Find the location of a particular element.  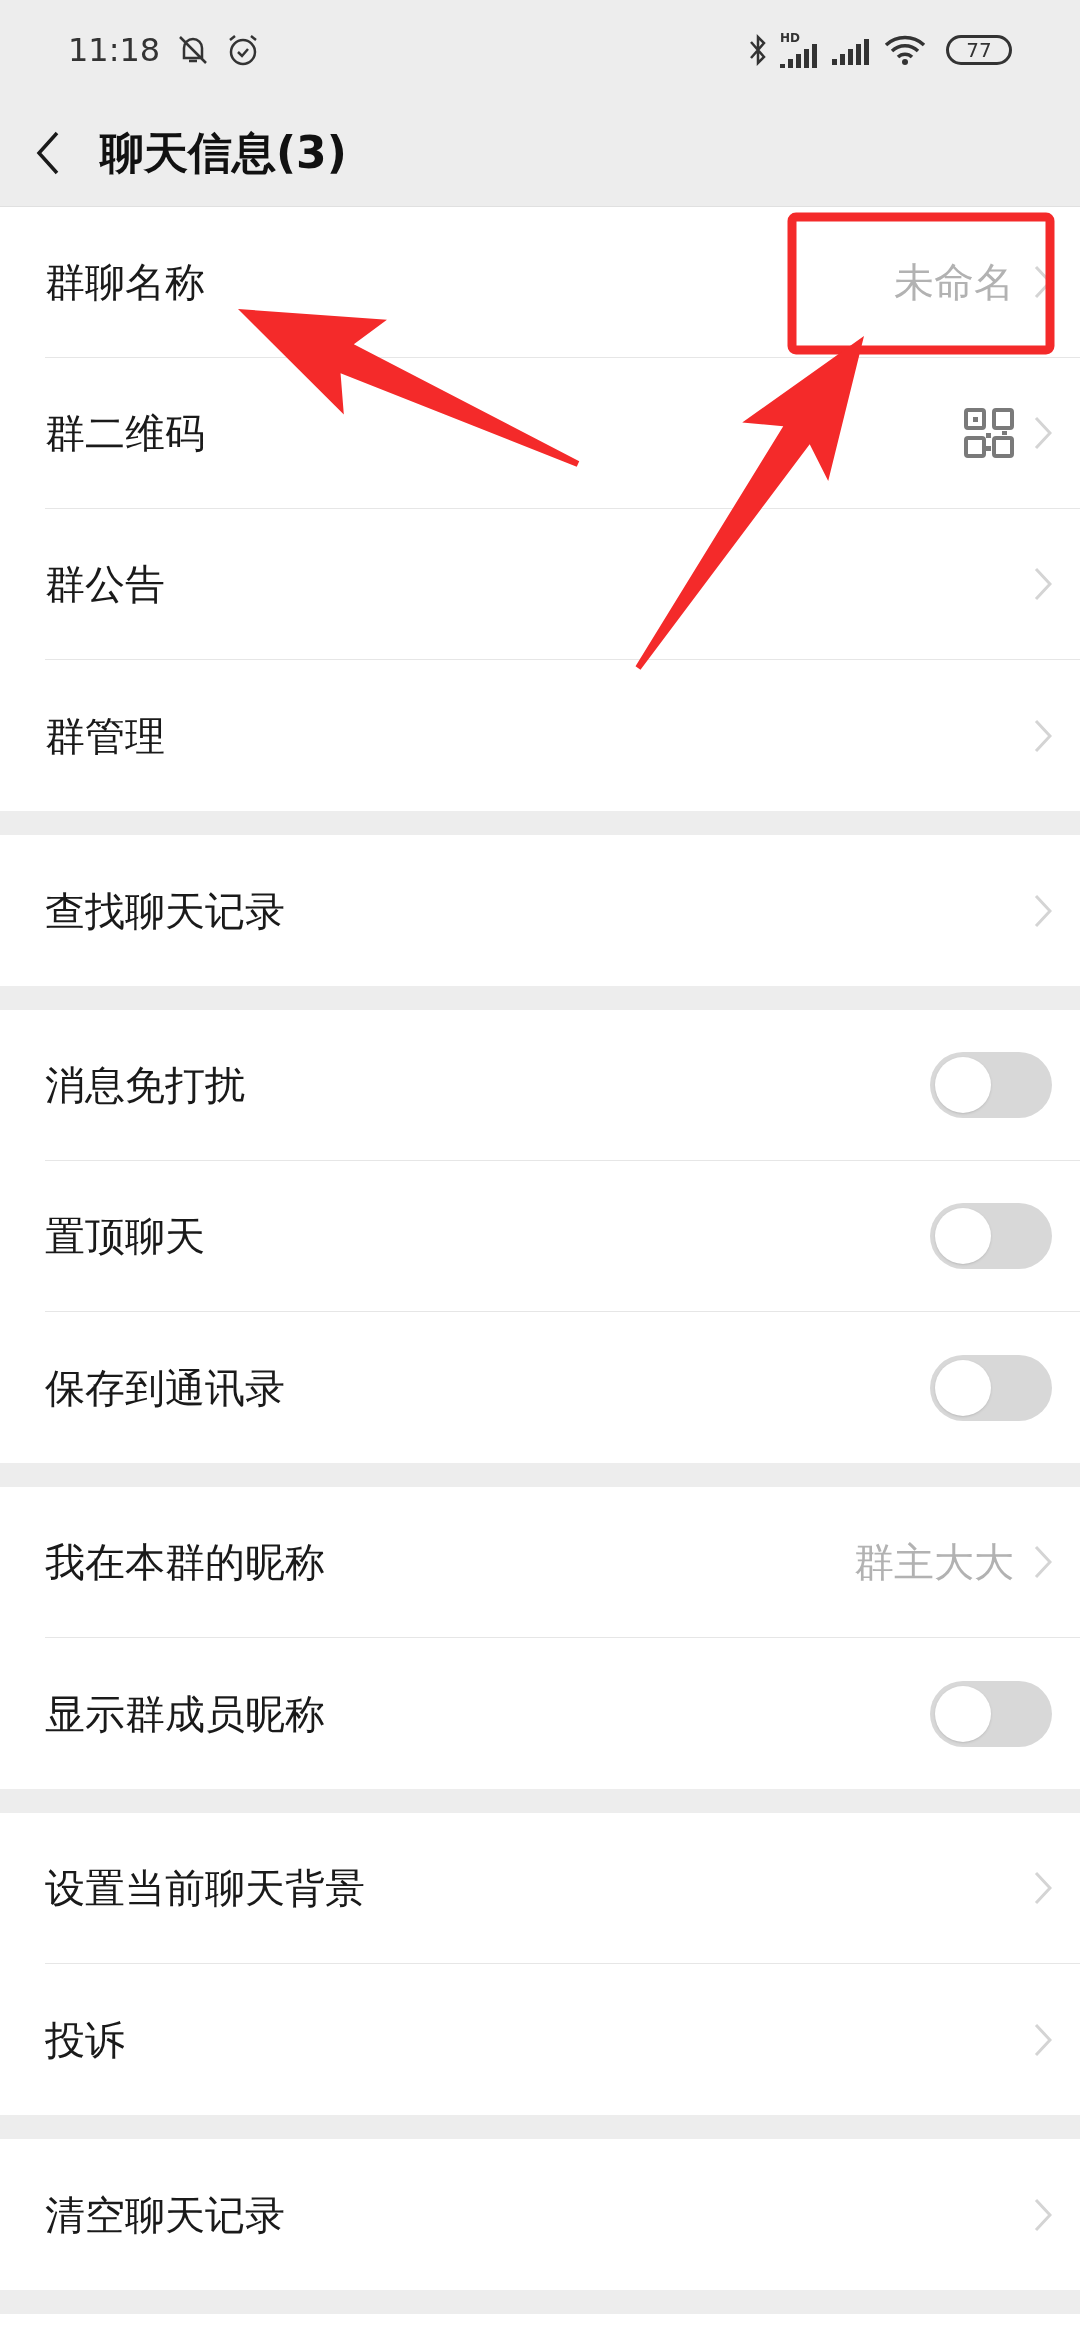

wifi-icon is located at coordinates (905, 50).